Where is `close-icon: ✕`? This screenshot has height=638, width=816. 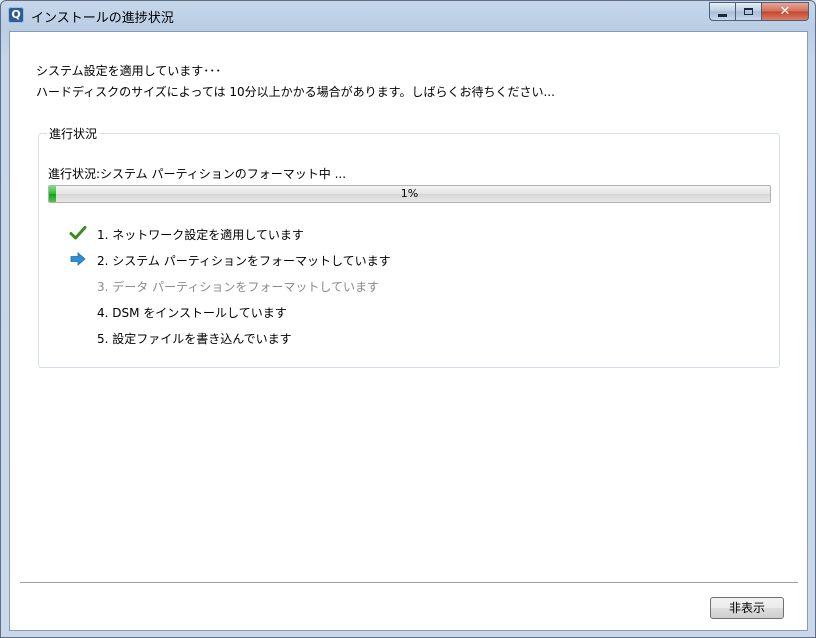
close-icon: ✕ is located at coordinates (785, 11).